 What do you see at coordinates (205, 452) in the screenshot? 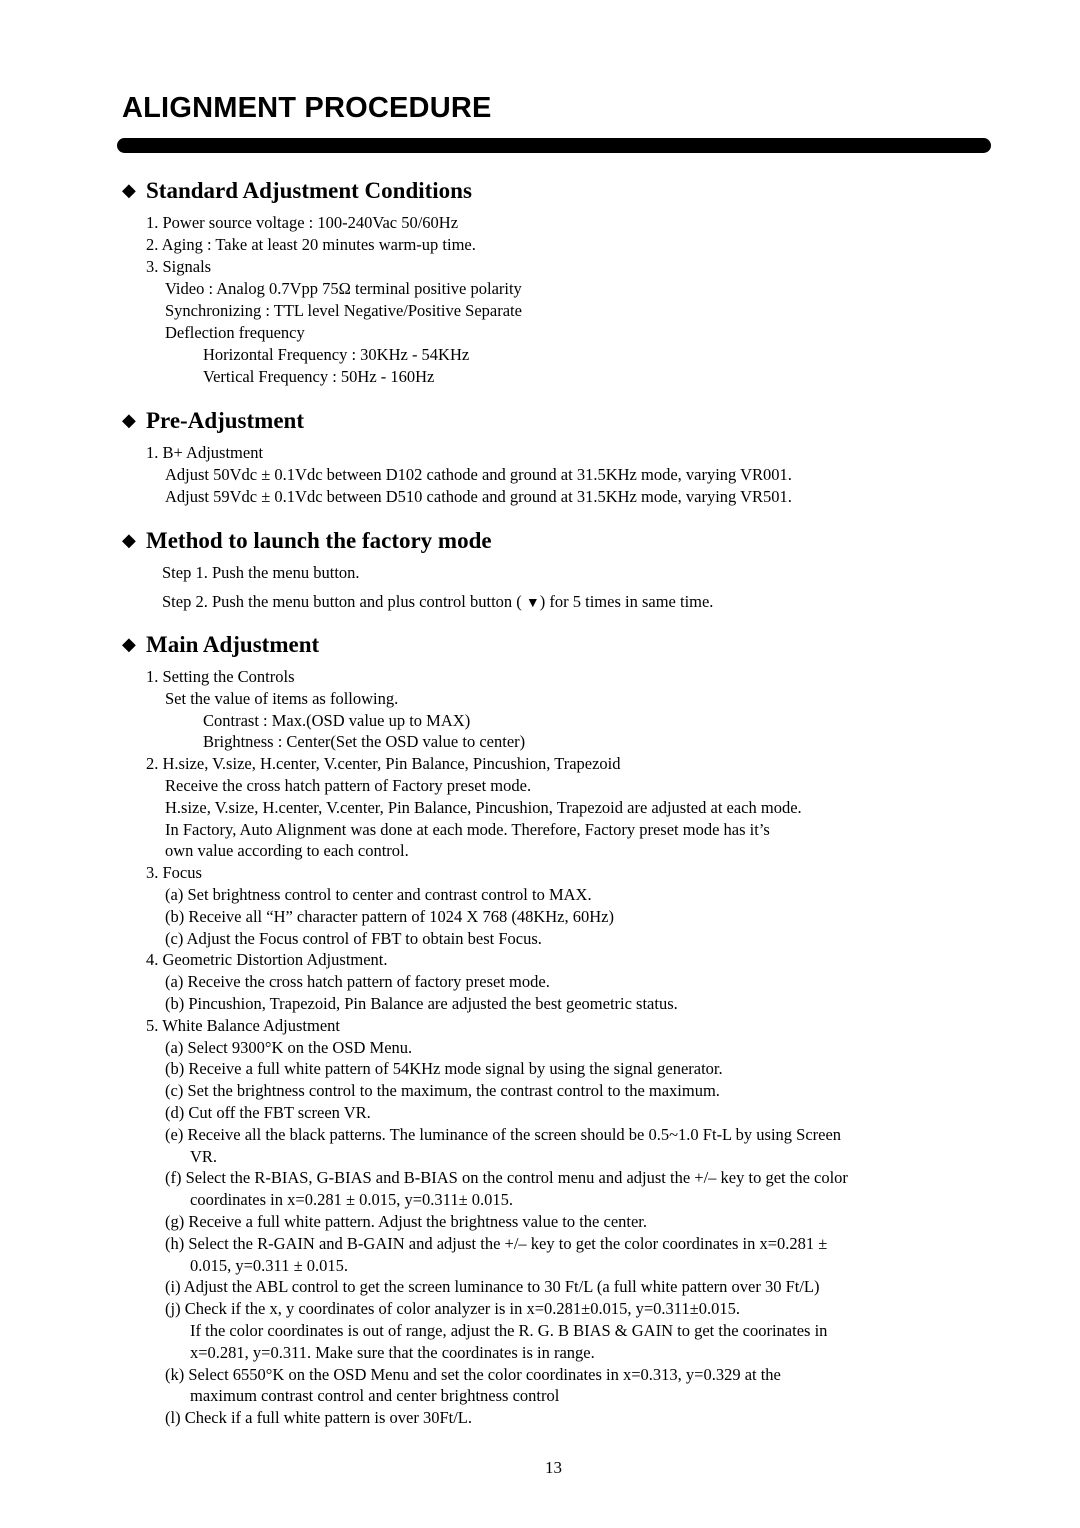
I see `list-item: 1. B+ Adjustment` at bounding box center [205, 452].